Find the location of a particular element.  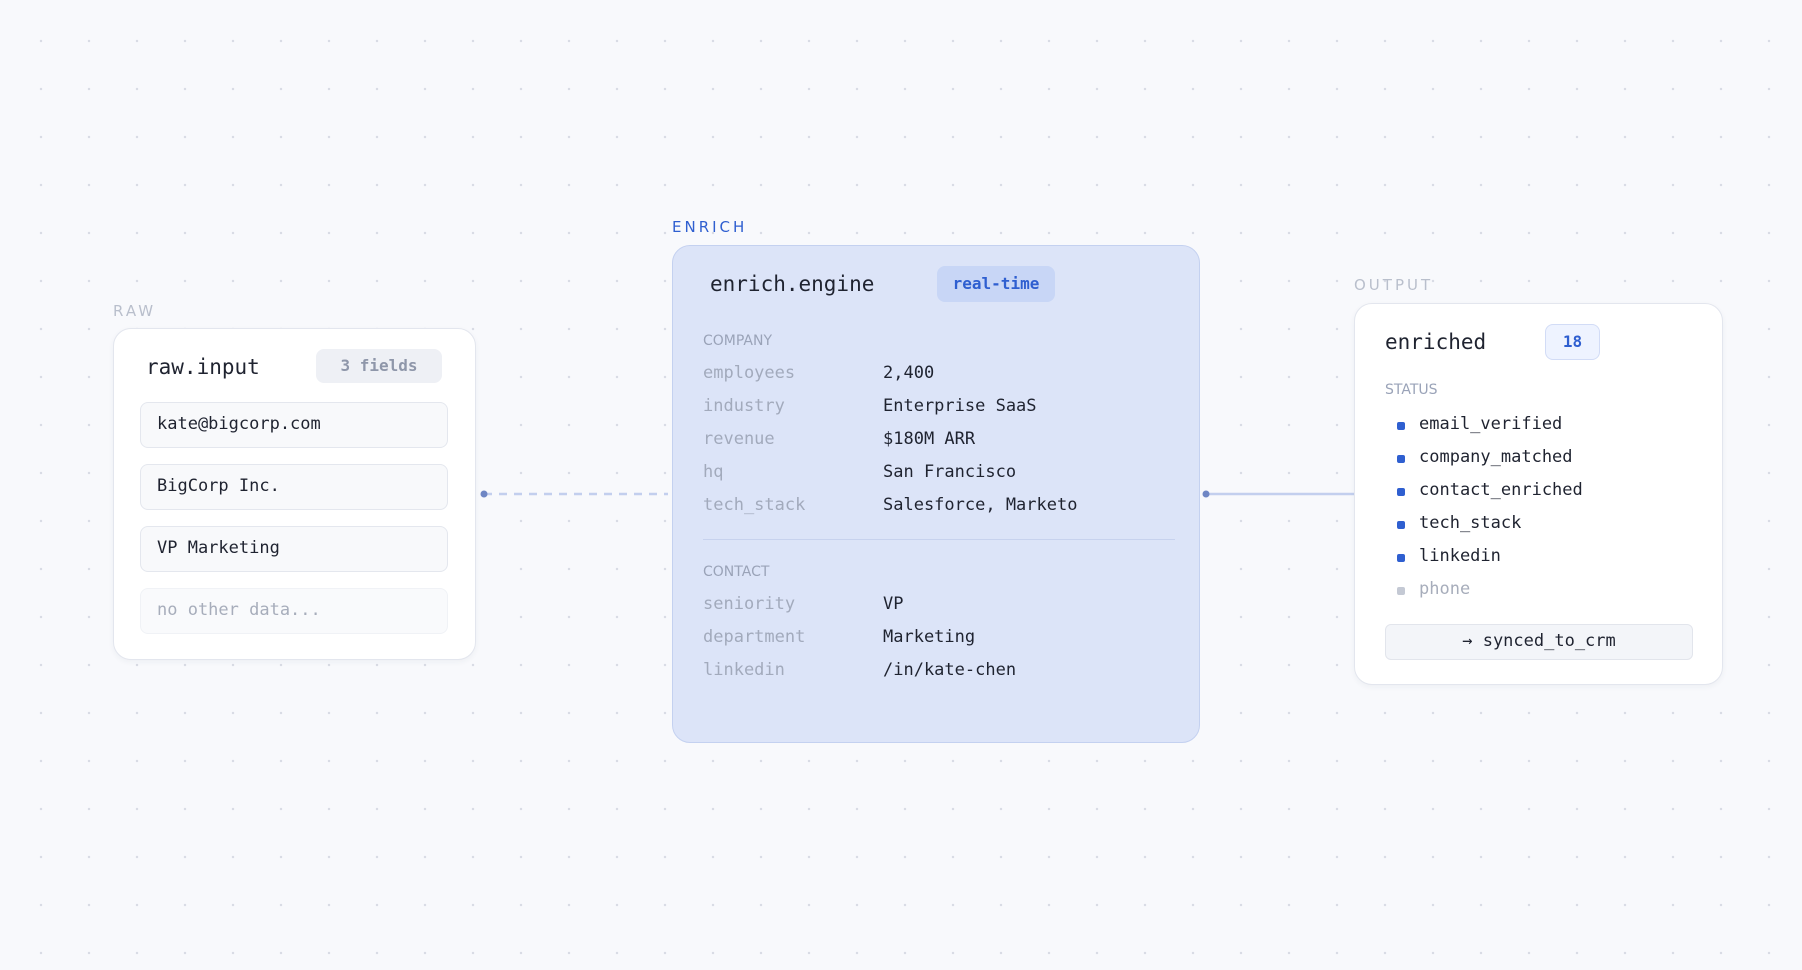

status-item-label: company_matched is located at coordinates (1496, 457).